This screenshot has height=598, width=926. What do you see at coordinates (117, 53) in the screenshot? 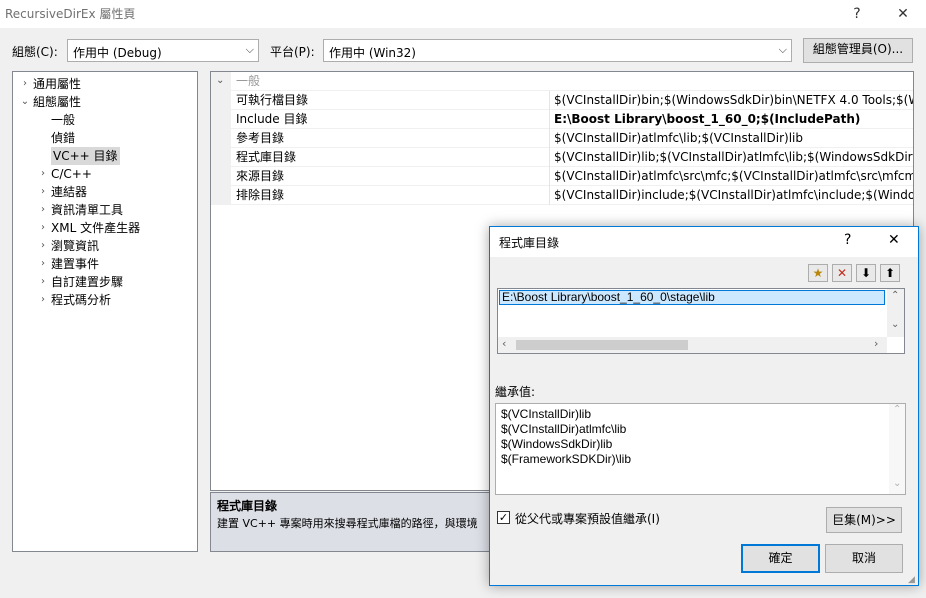
I see `config-value: 作用中 (Debug)` at bounding box center [117, 53].